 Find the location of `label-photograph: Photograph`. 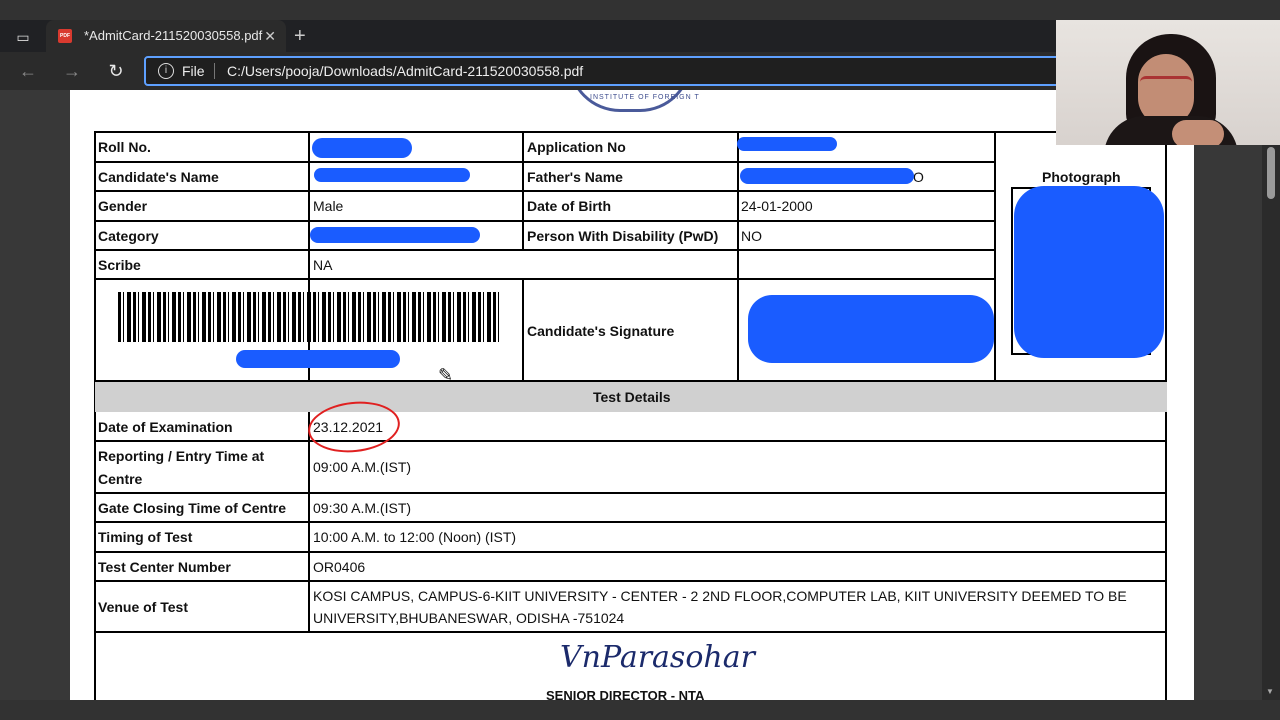

label-photograph: Photograph is located at coordinates (1081, 177).